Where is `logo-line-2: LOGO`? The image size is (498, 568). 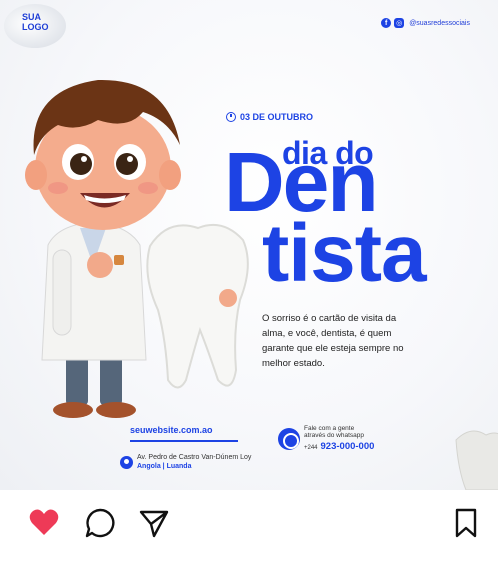
logo-line-2: LOGO is located at coordinates (35, 27).